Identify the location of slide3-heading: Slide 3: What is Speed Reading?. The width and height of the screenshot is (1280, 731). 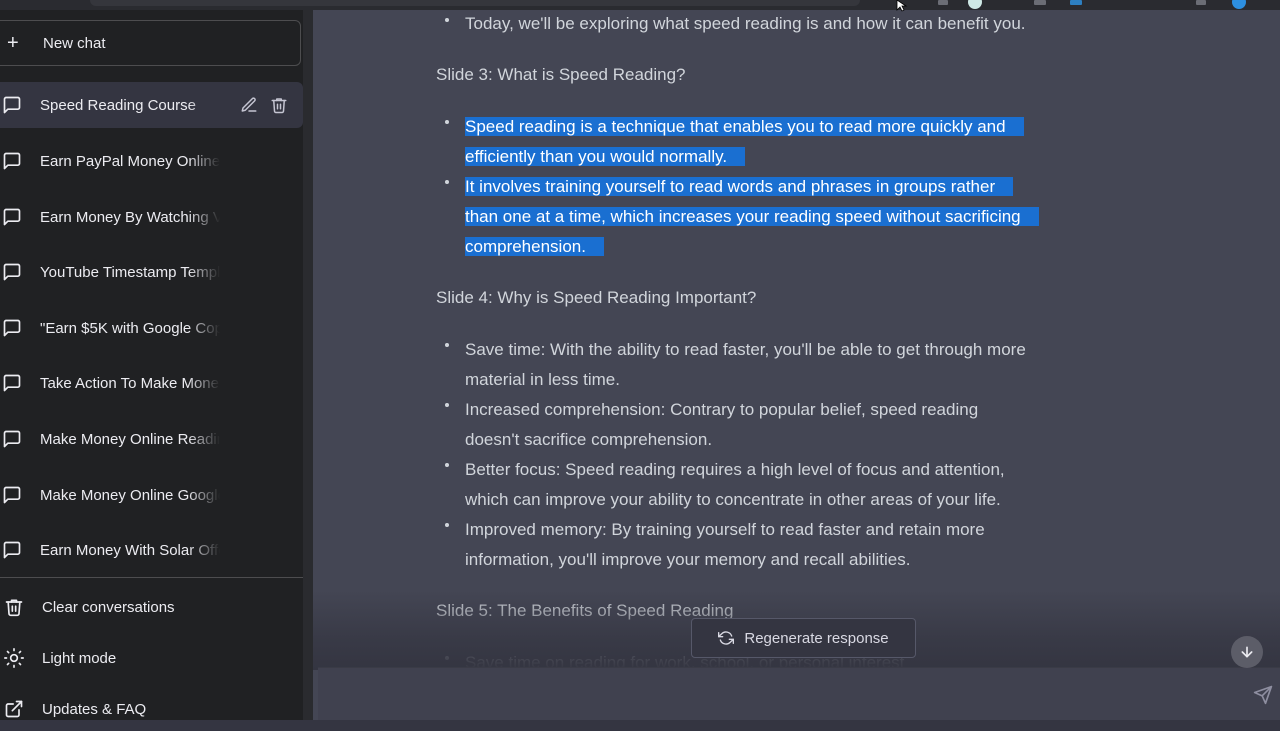
(561, 74).